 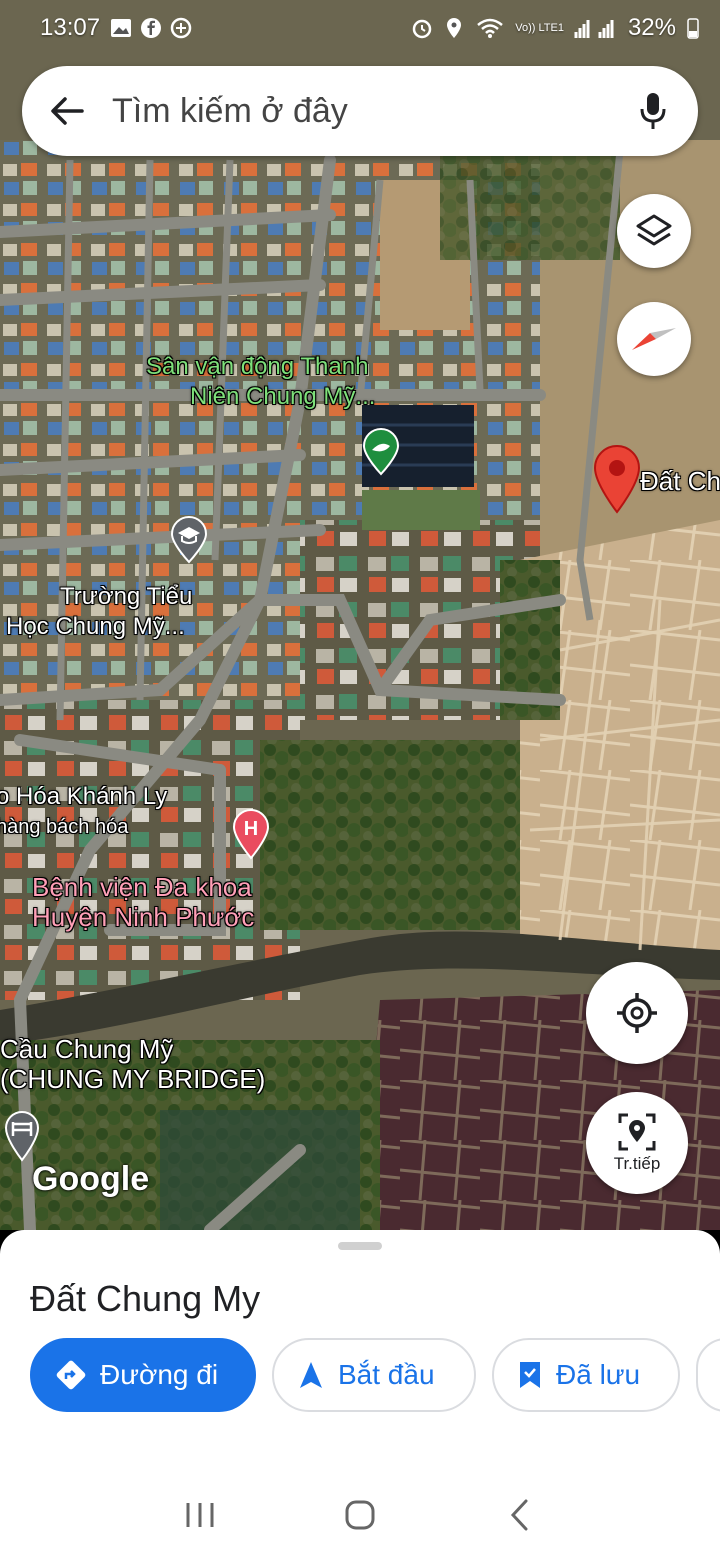 I want to click on bridge-pin-icon, so click(x=22, y=1136).